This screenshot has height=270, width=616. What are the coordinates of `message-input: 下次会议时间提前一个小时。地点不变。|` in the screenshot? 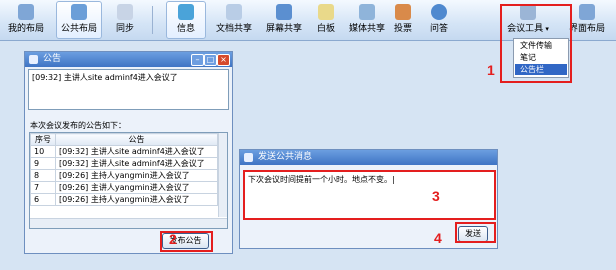 It's located at (369, 195).